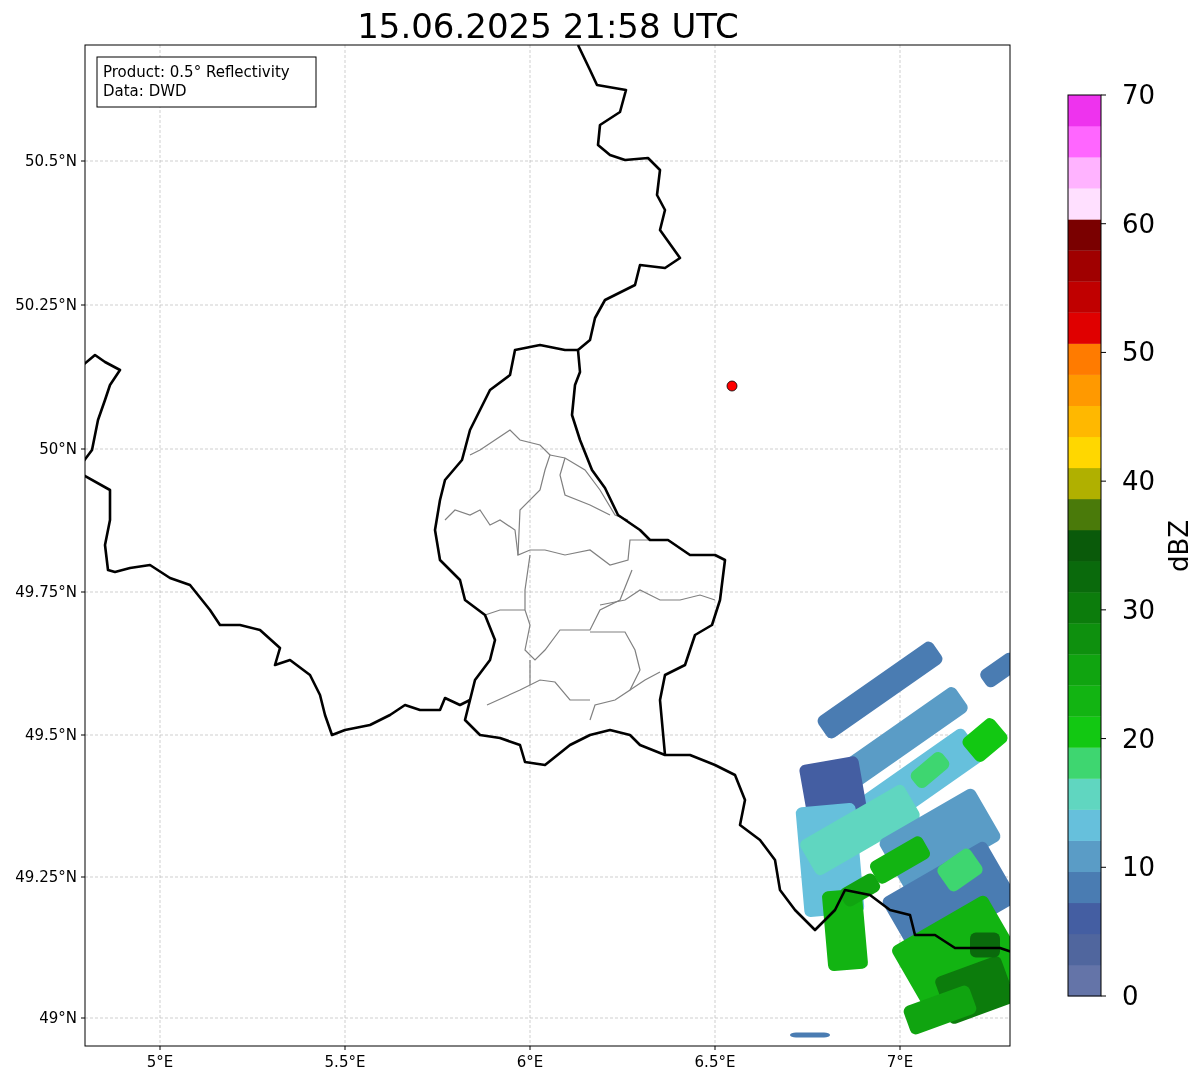 The width and height of the screenshot is (1202, 1081). I want to click on colorbar-tick-label: 0, so click(1130, 996).